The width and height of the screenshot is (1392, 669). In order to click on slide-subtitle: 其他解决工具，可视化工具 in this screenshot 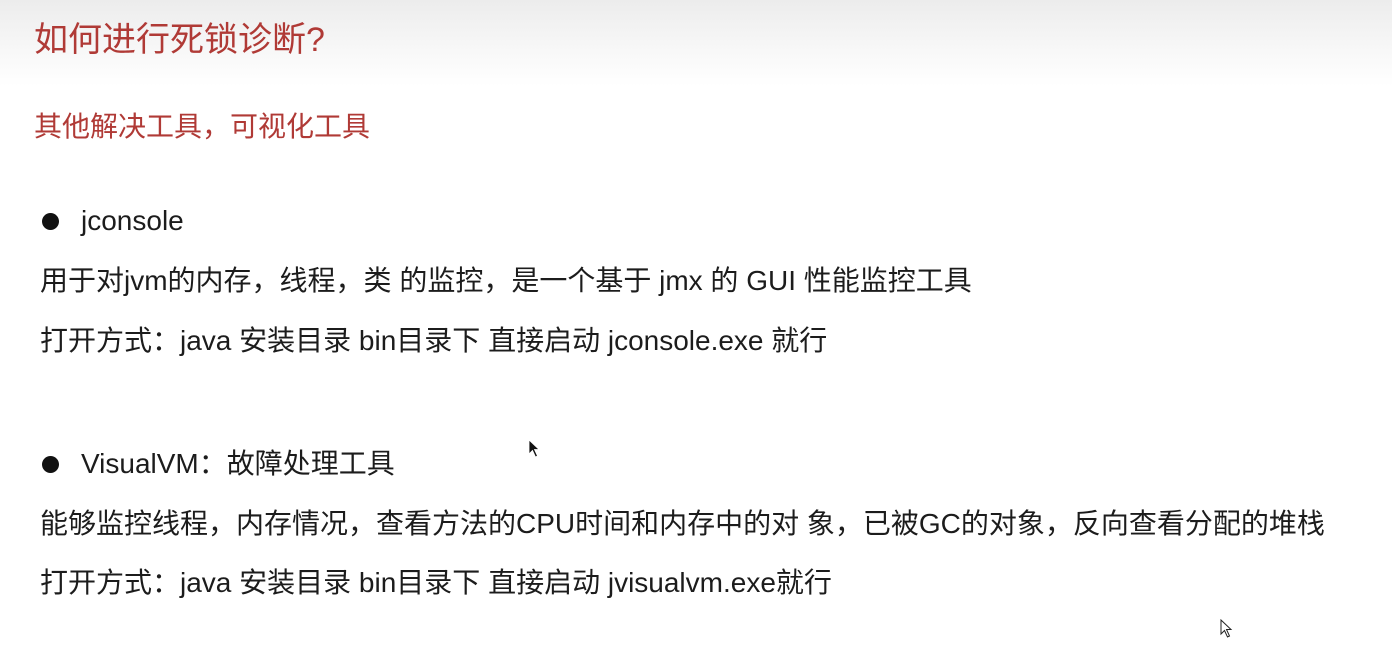, I will do `click(202, 126)`.